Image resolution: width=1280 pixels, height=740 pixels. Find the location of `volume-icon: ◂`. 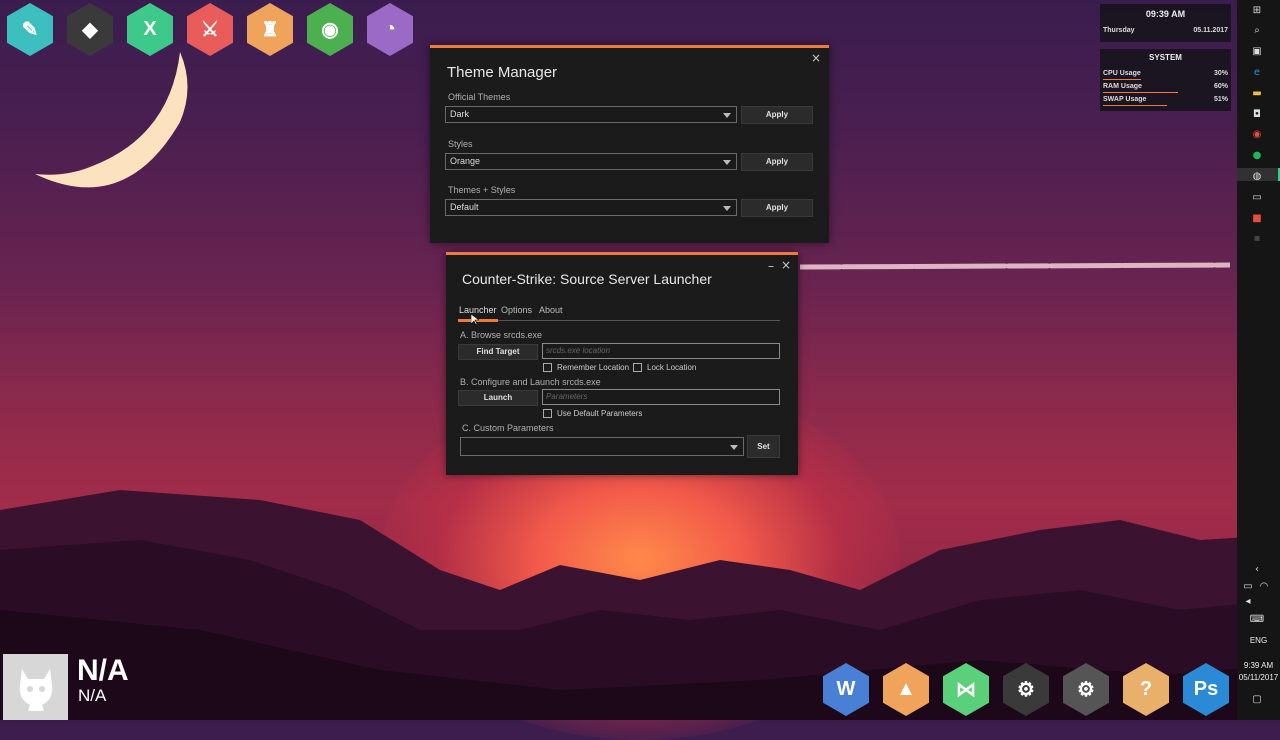

volume-icon: ◂ is located at coordinates (1248, 601).